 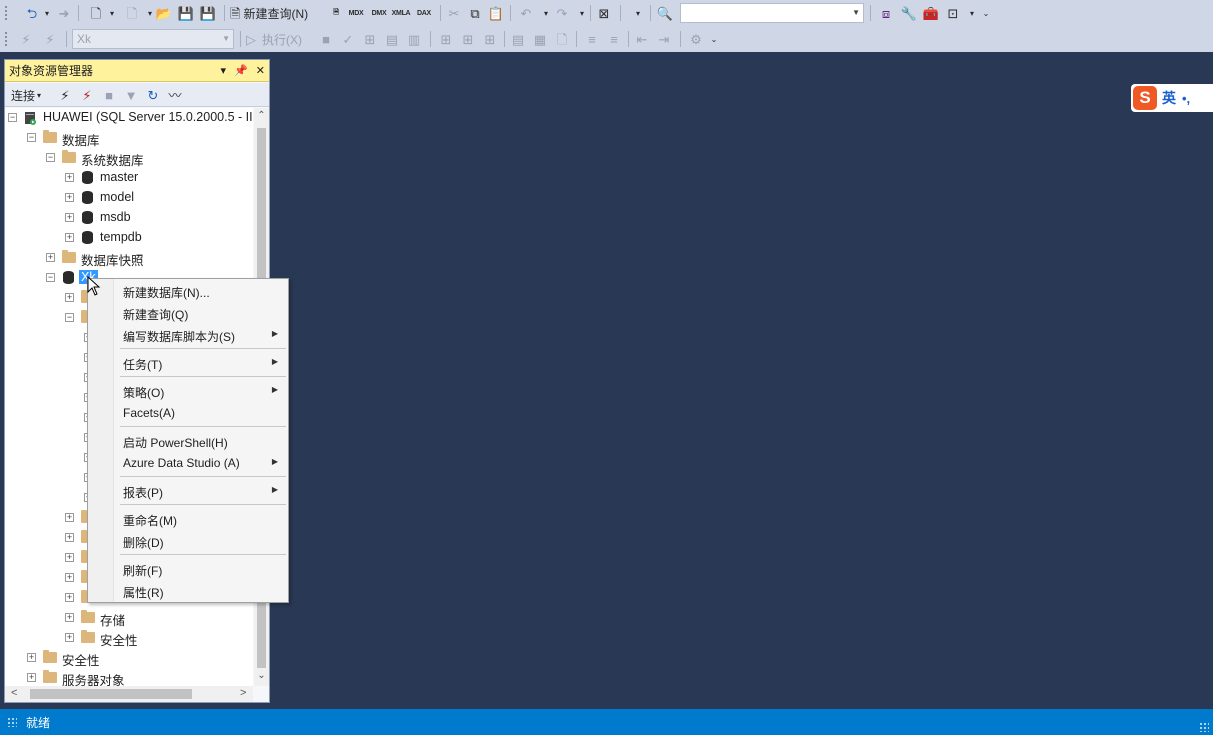 What do you see at coordinates (909, 13) in the screenshot?
I see `wrench-icon: 🔧` at bounding box center [909, 13].